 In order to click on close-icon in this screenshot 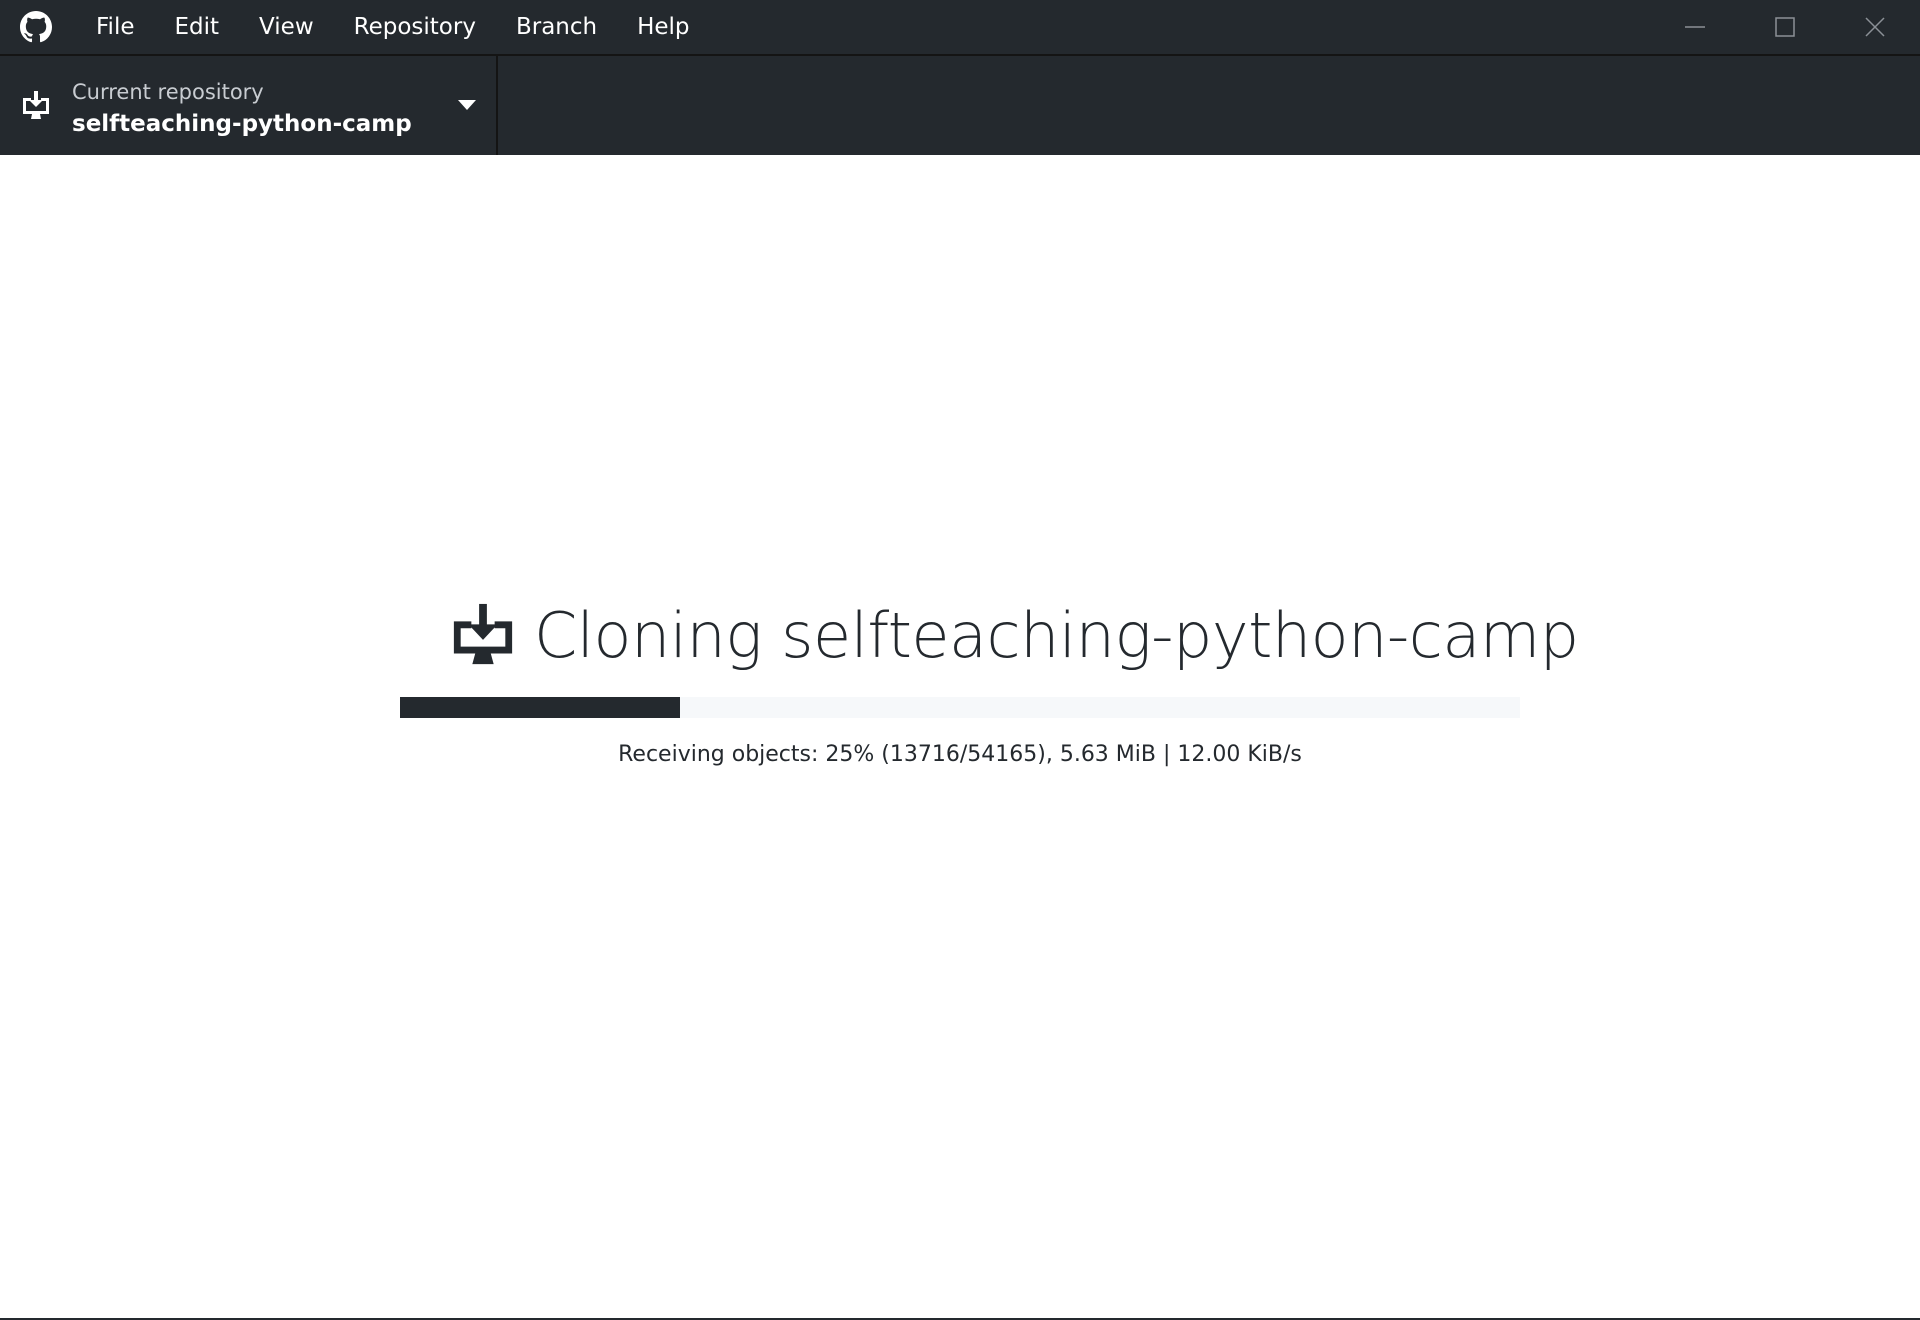, I will do `click(1875, 27)`.